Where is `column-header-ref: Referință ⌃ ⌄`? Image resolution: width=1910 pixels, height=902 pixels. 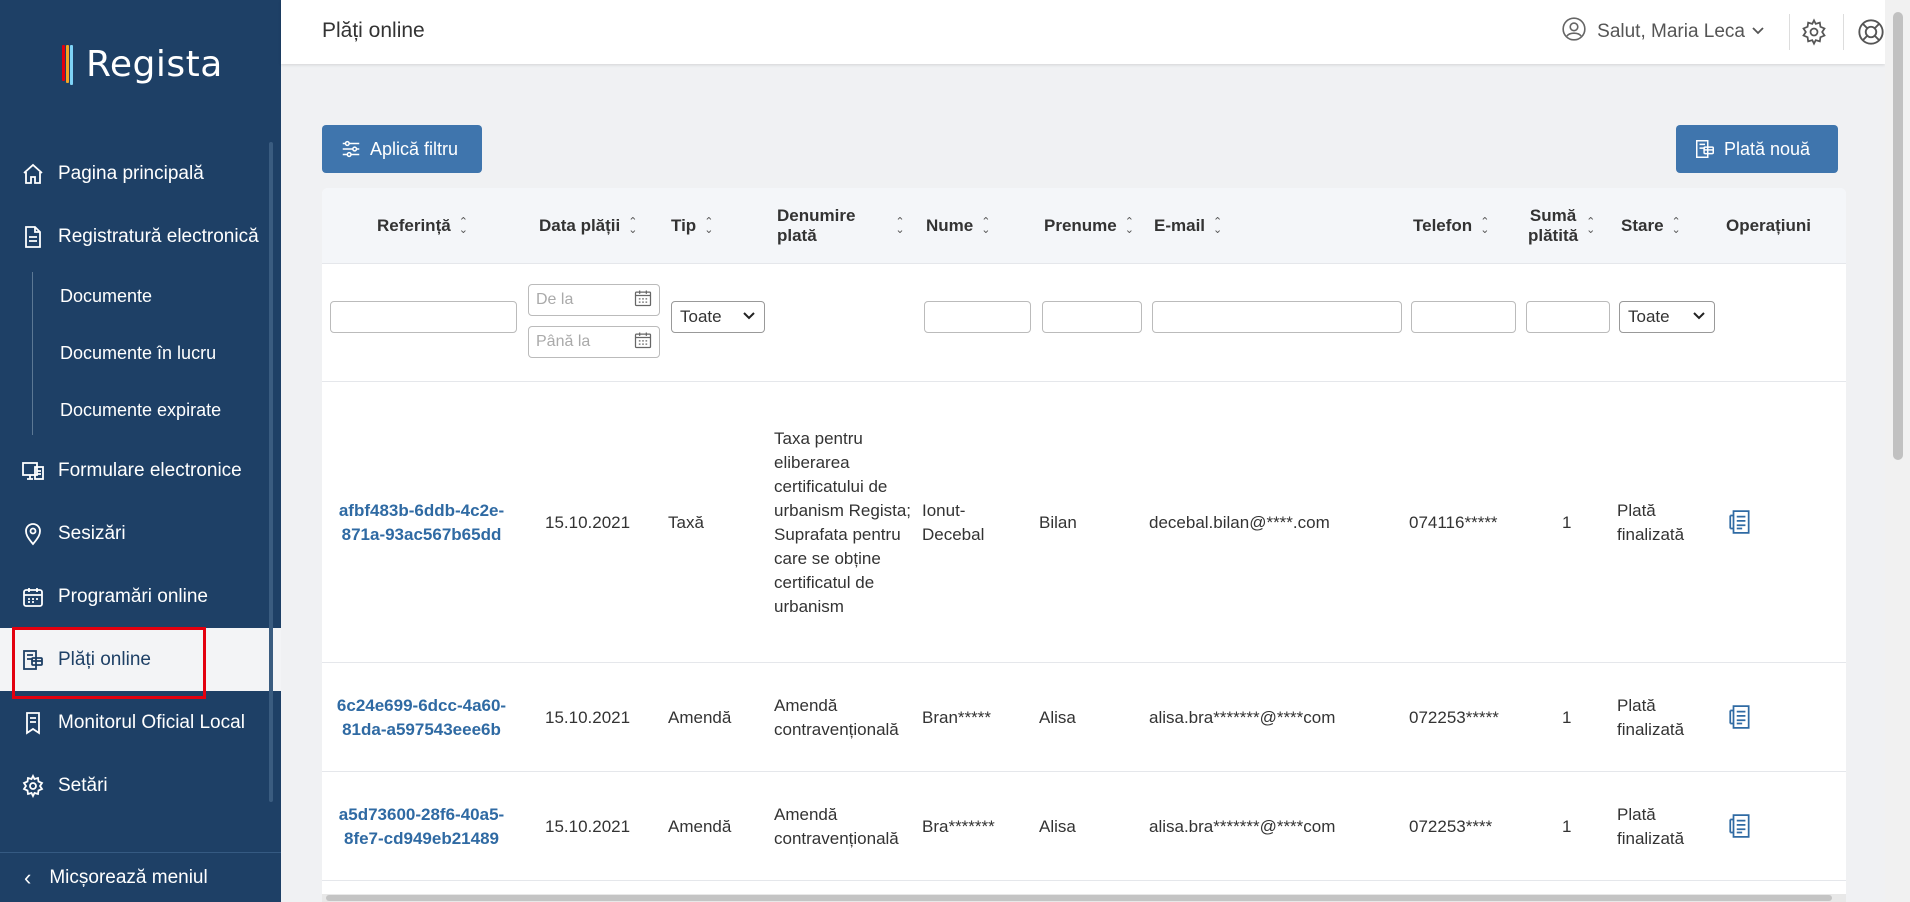
column-header-ref: Referință ⌃ ⌄ is located at coordinates (422, 226).